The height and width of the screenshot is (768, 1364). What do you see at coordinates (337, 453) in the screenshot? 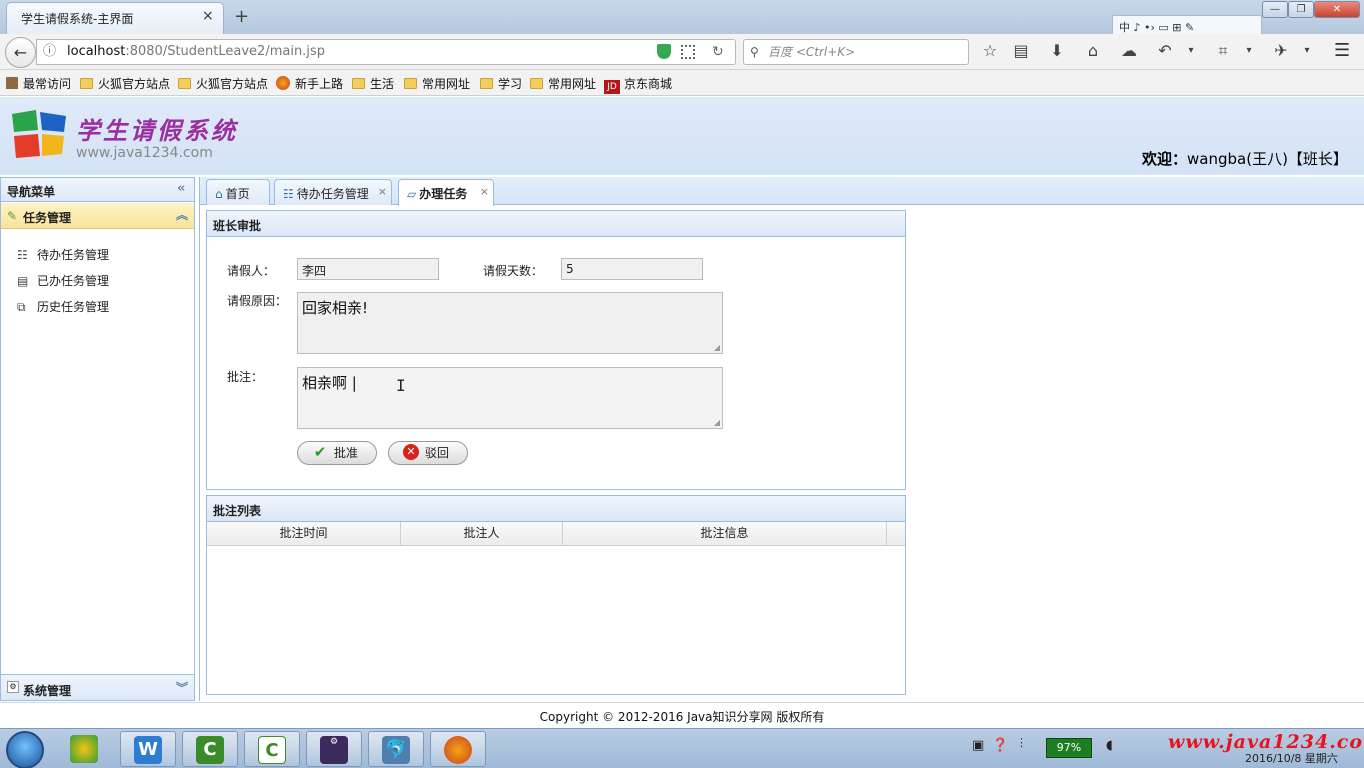
I see `approve-button: ✔ 批准` at bounding box center [337, 453].